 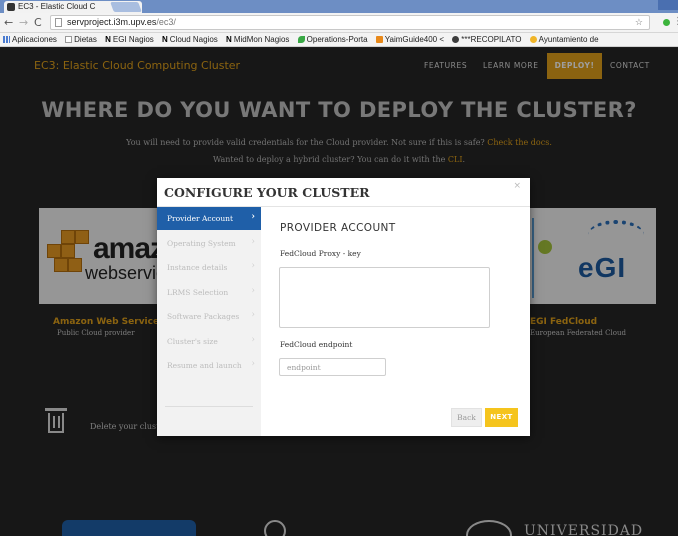 I want to click on step-lrms-selection: LRMS Selection ›, so click(x=209, y=292).